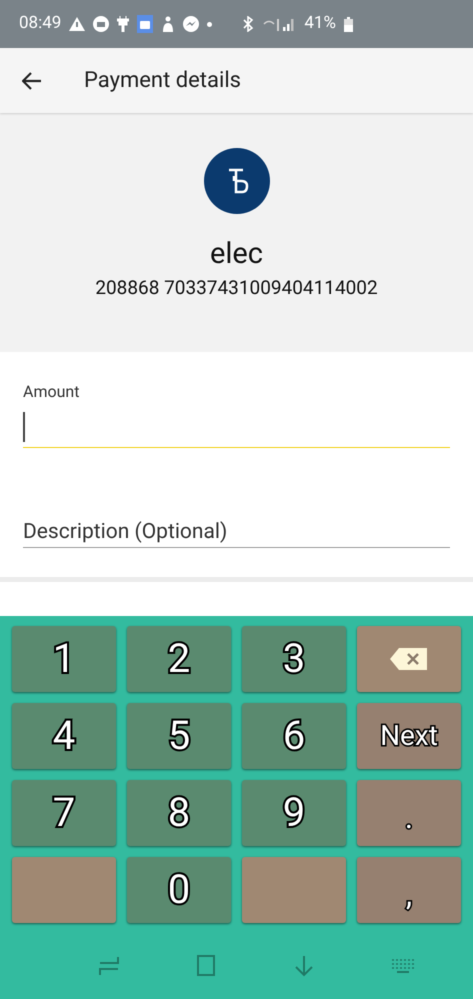 The image size is (473, 999). I want to click on digit-key: 3, so click(294, 659).